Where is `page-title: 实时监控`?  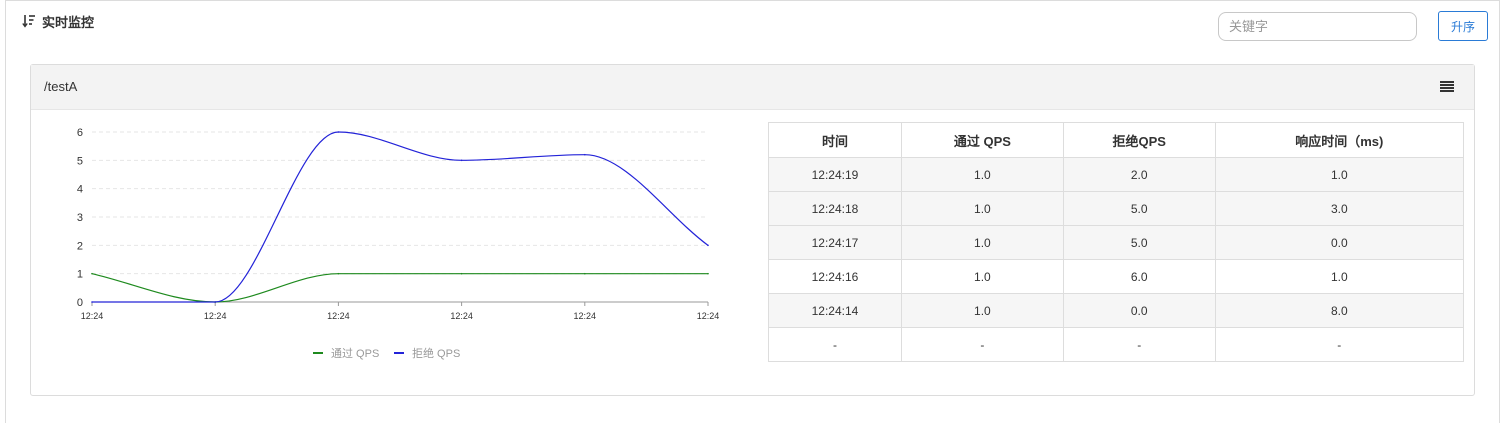
page-title: 实时监控 is located at coordinates (68, 22).